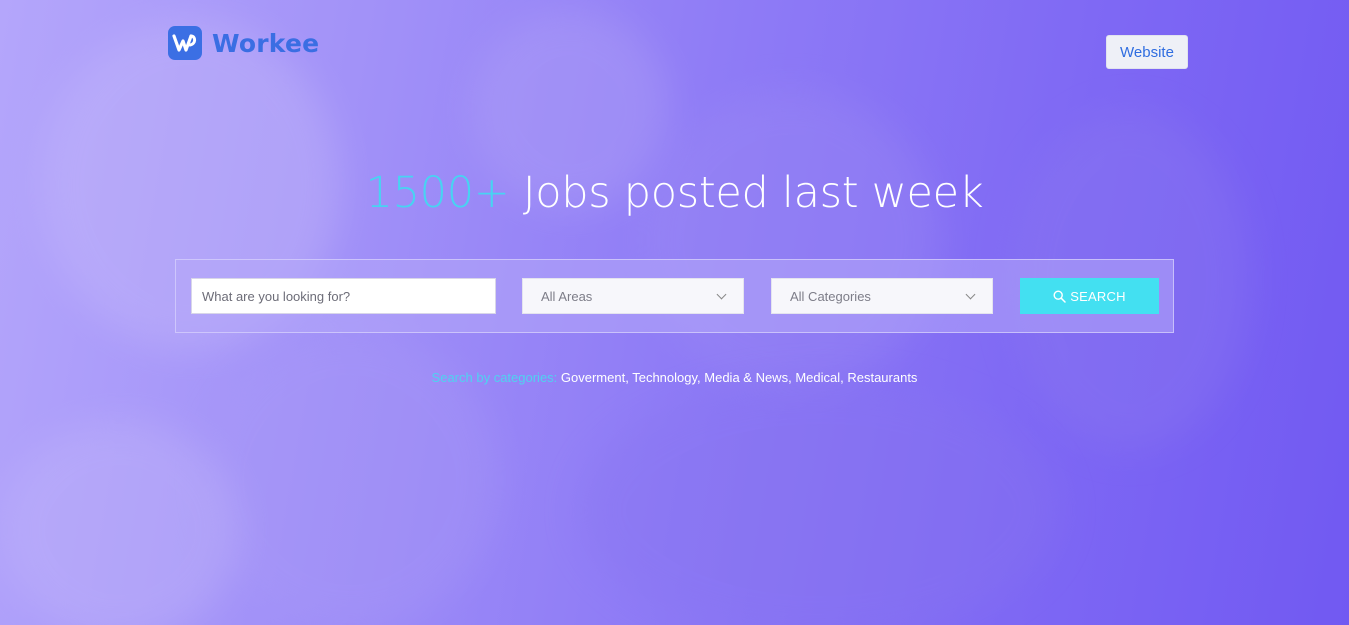 The image size is (1349, 625). I want to click on category-link: Technology, so click(664, 377).